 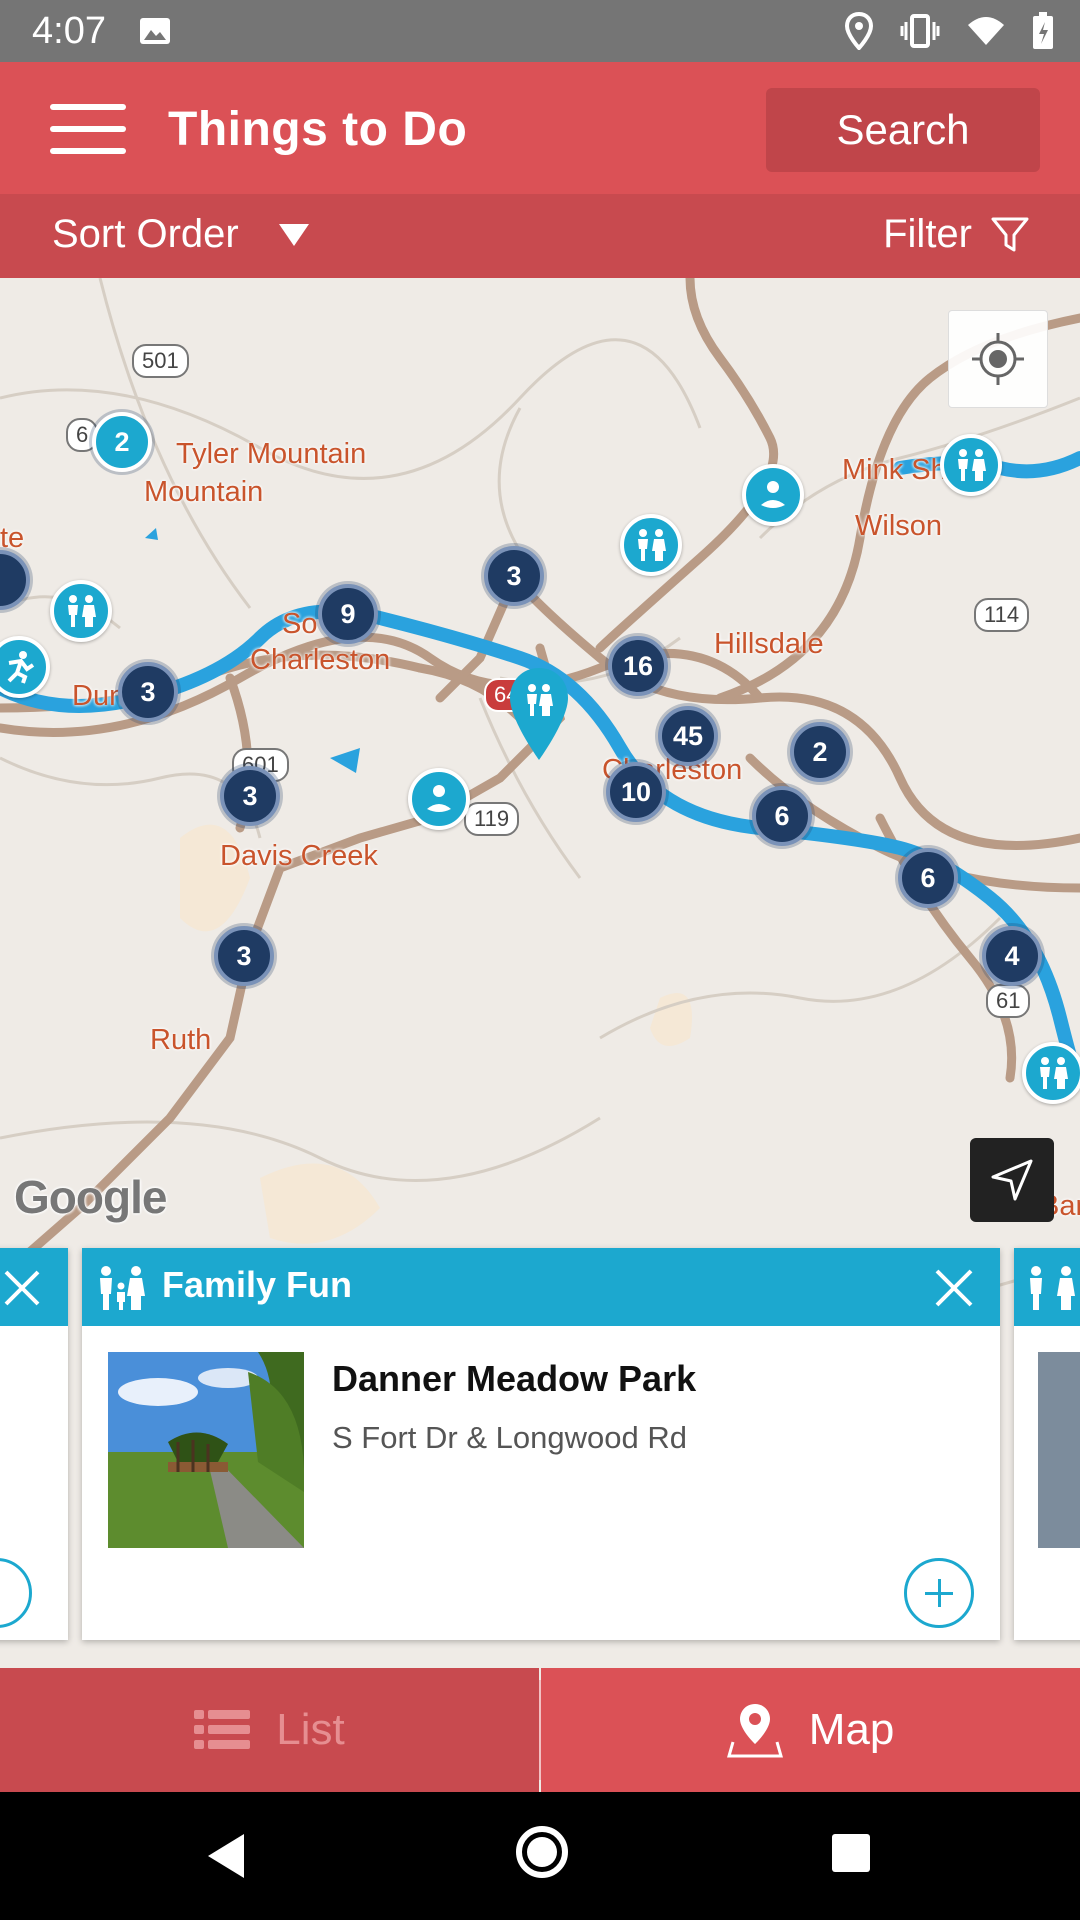 What do you see at coordinates (540, 128) in the screenshot?
I see `app-bar: Things to Do Search` at bounding box center [540, 128].